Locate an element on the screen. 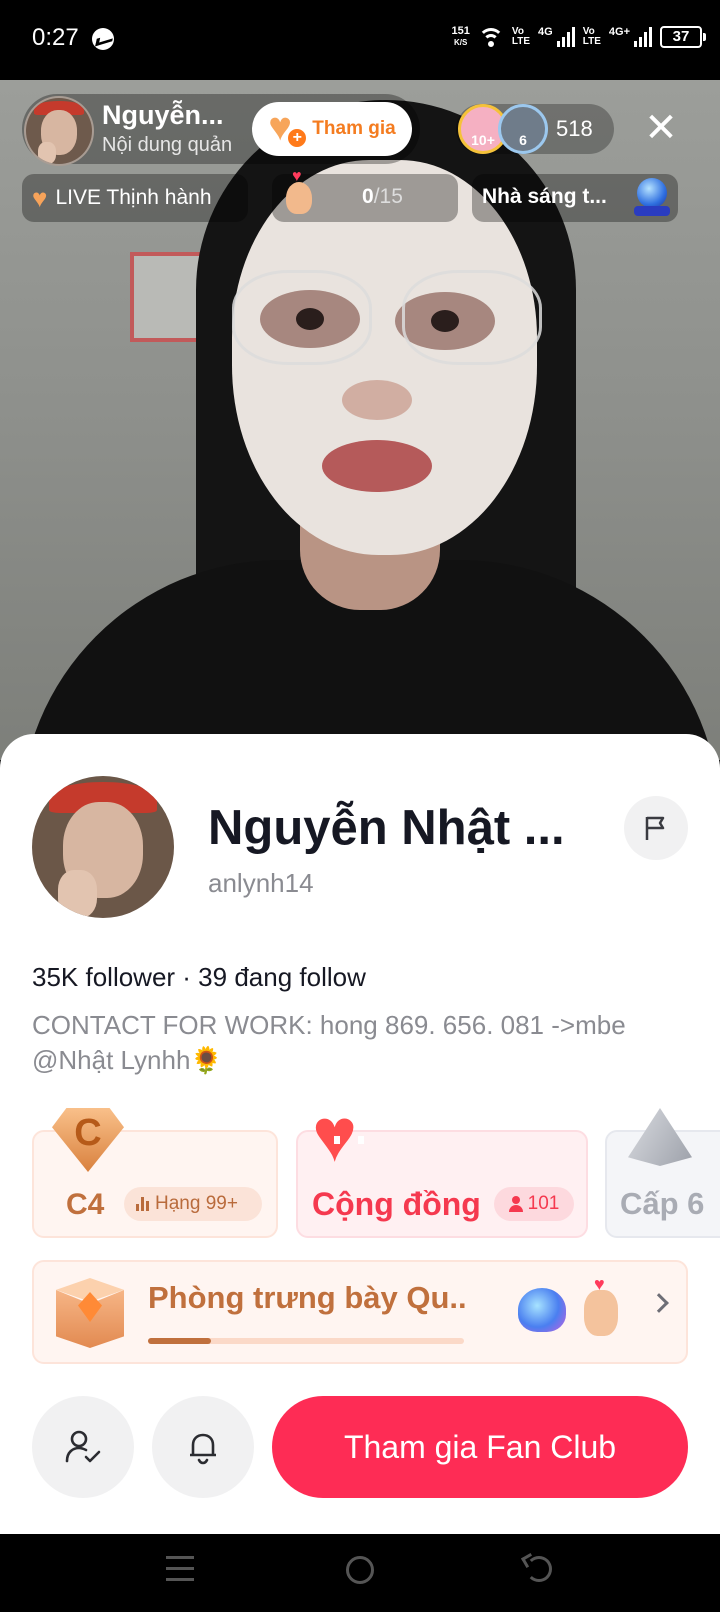  profile-avatar is located at coordinates (103, 847).